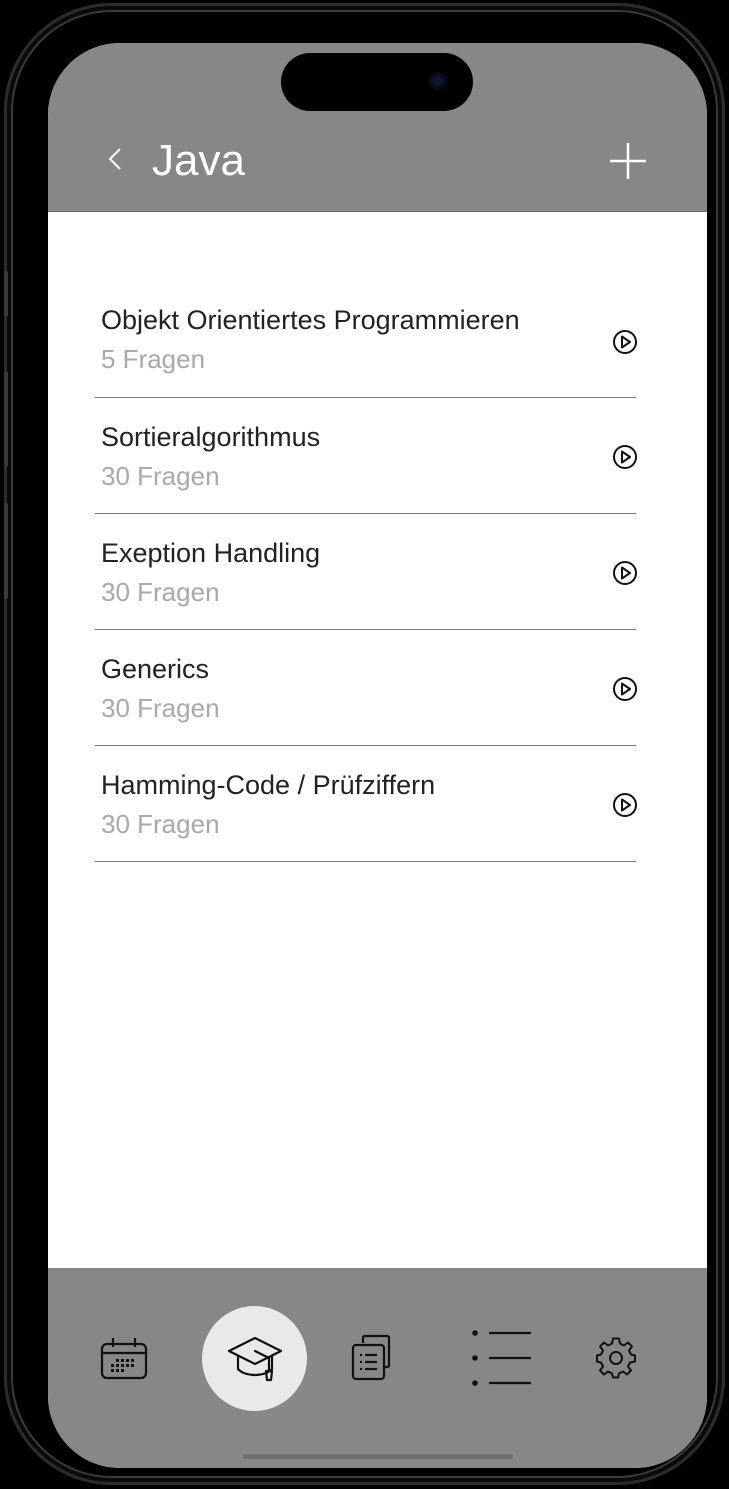 The width and height of the screenshot is (729, 1489). I want to click on list-item: Generics 30 Fragen, so click(366, 688).